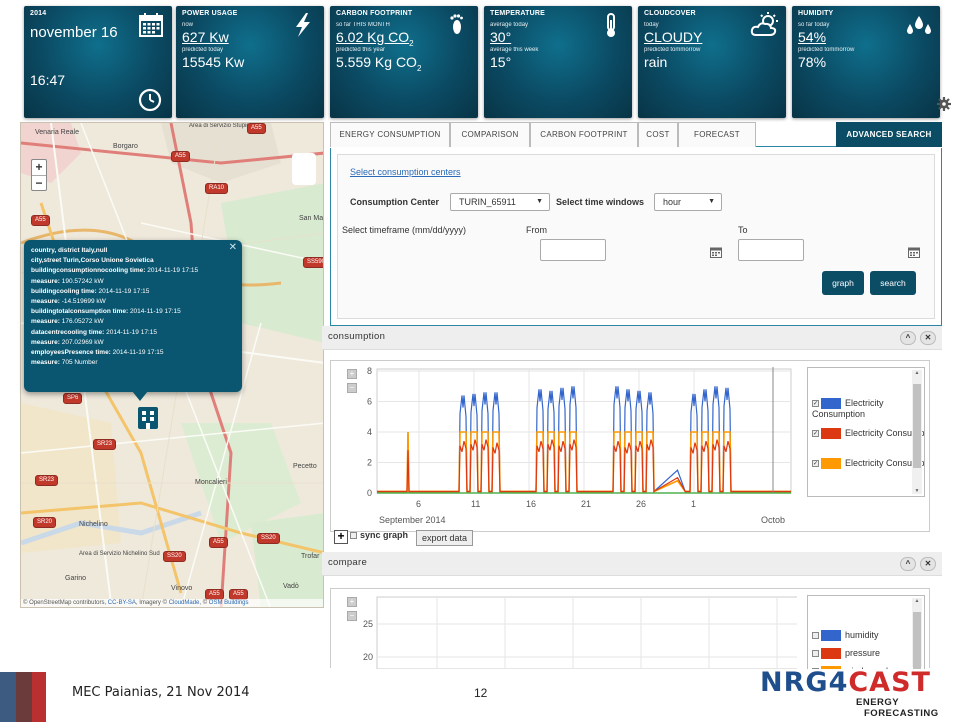 Image resolution: width=956 pixels, height=722 pixels. What do you see at coordinates (184, 603) in the screenshot?
I see `attrib-link: CloudMade` at bounding box center [184, 603].